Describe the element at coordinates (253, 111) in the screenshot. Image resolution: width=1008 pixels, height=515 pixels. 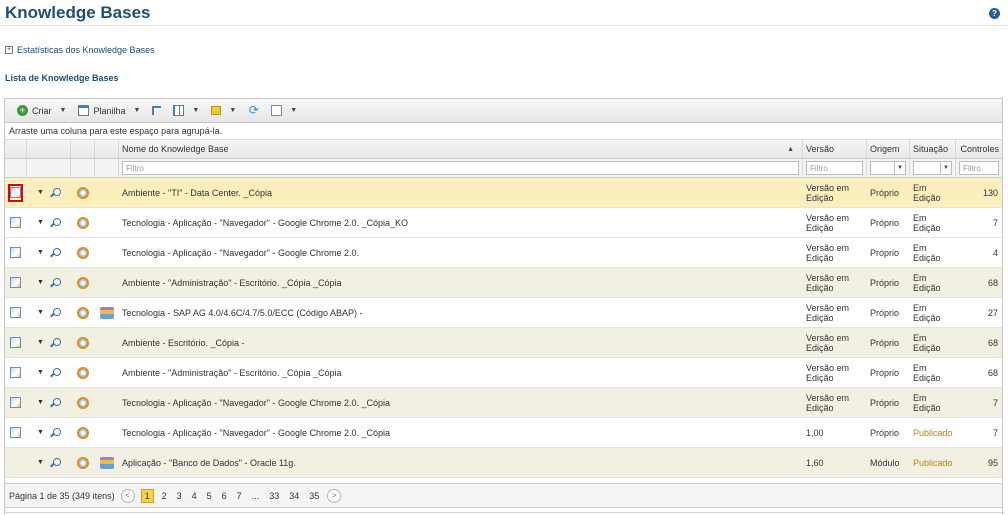
I see `refresh-button: ⟳` at that location.